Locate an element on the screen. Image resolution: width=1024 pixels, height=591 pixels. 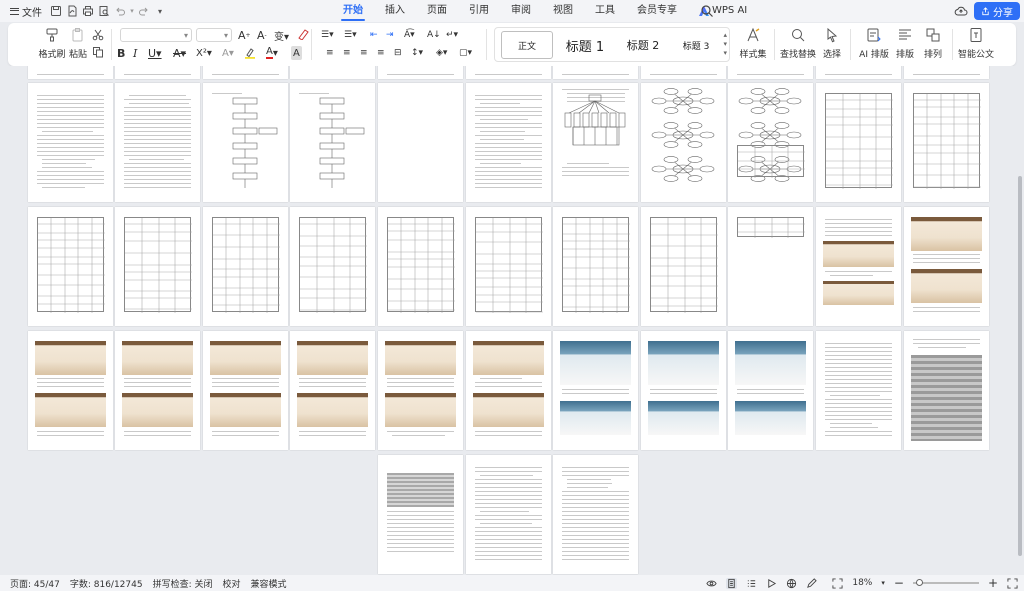
text-effect-icon: A▾ is located at coordinates (228, 53).